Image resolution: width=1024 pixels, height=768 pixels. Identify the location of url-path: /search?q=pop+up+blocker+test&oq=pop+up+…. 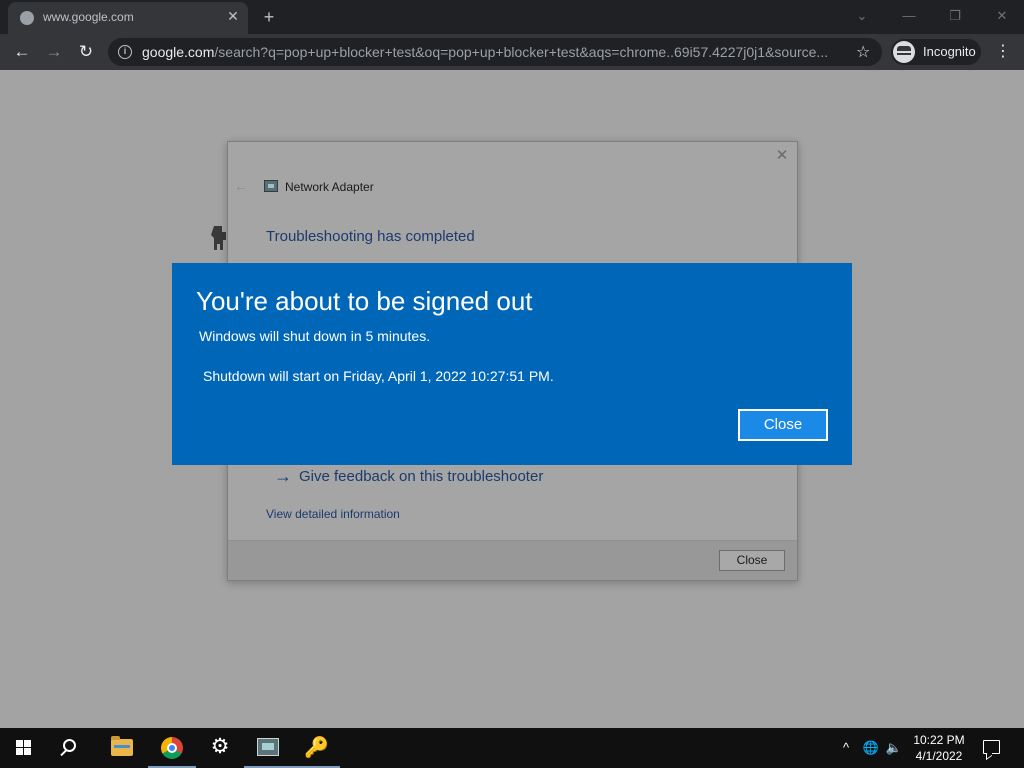
(521, 52).